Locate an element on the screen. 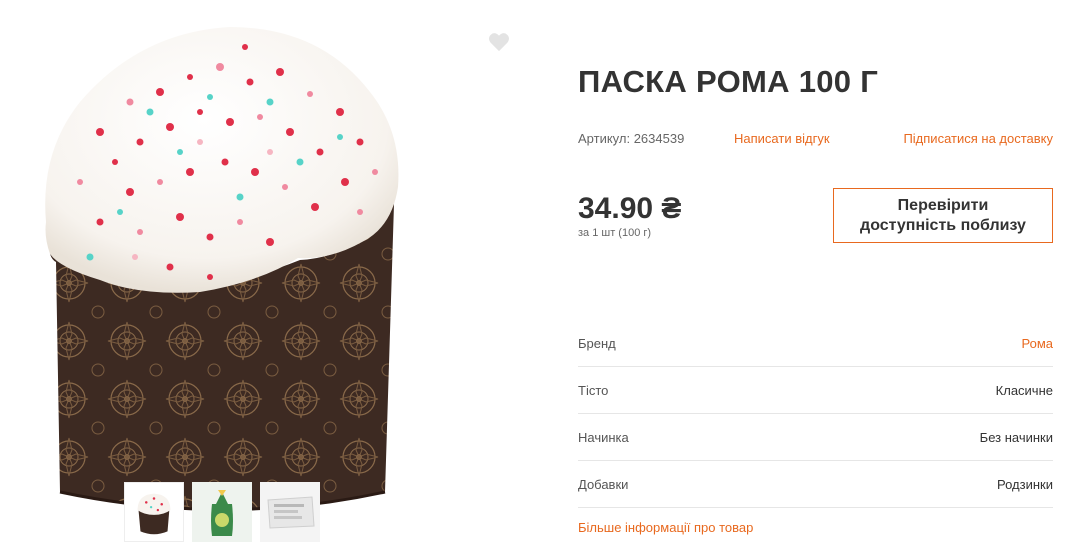 The image size is (1088, 543). property-row-additives: Добавки Родзинки is located at coordinates (815, 484).